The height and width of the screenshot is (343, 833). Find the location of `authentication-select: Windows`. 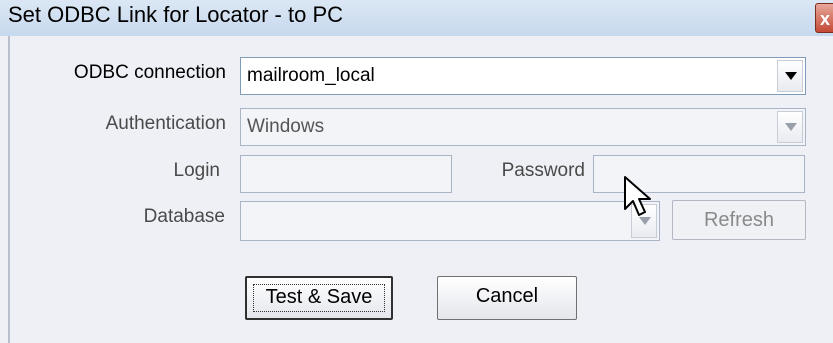

authentication-select: Windows is located at coordinates (523, 127).